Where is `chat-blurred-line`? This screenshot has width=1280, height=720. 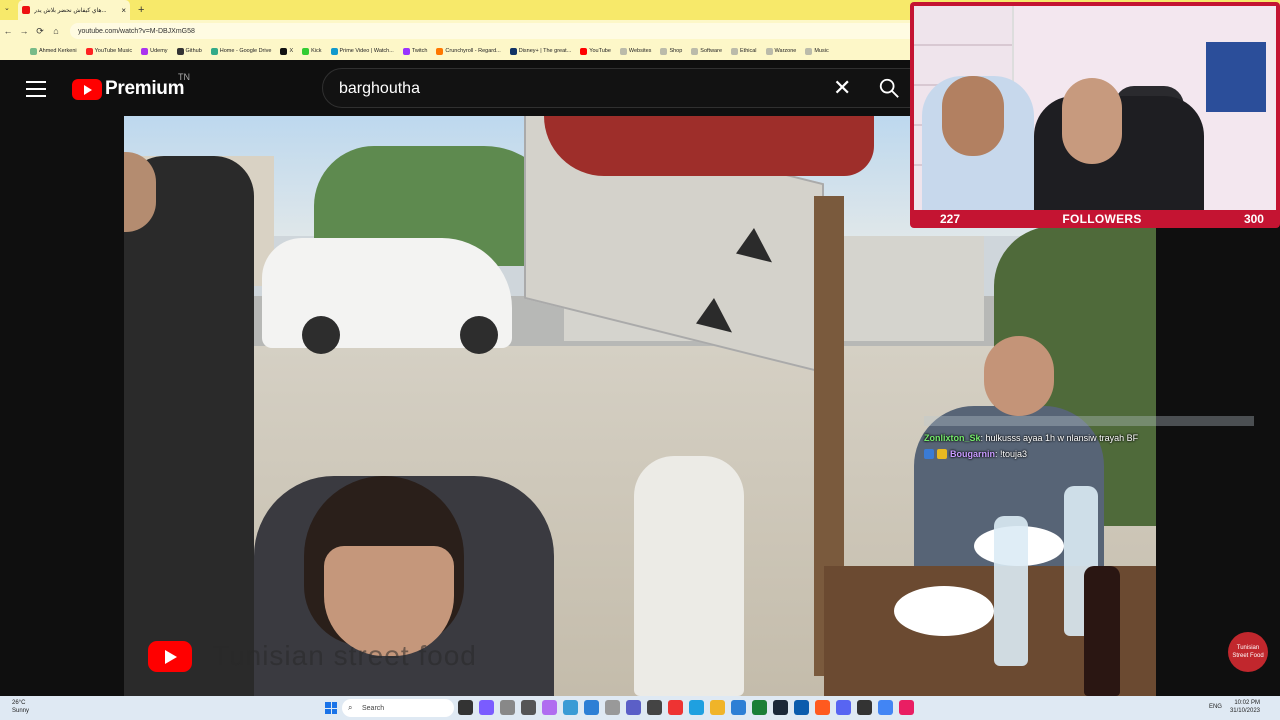 chat-blurred-line is located at coordinates (1089, 421).